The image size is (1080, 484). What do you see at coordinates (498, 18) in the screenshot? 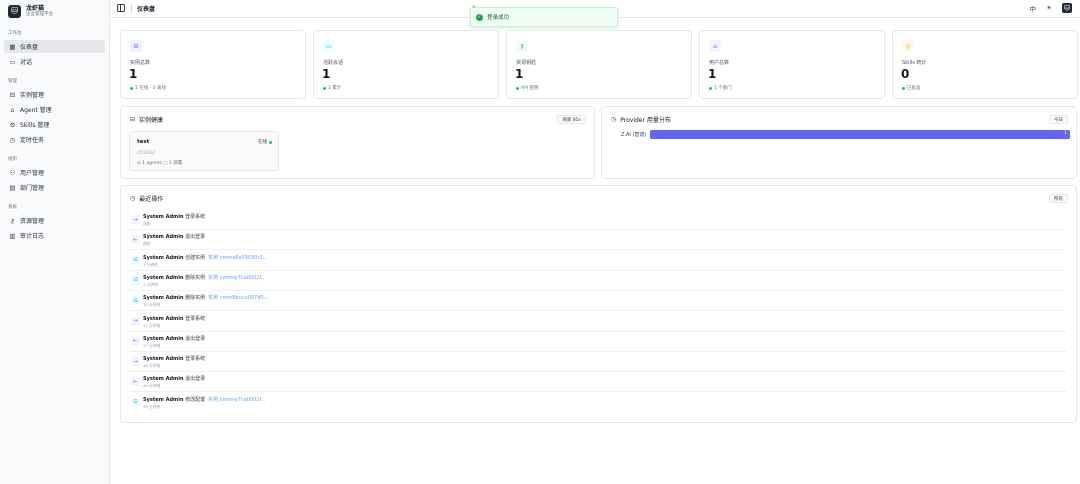
I see `toast-message: 登录成功` at bounding box center [498, 18].